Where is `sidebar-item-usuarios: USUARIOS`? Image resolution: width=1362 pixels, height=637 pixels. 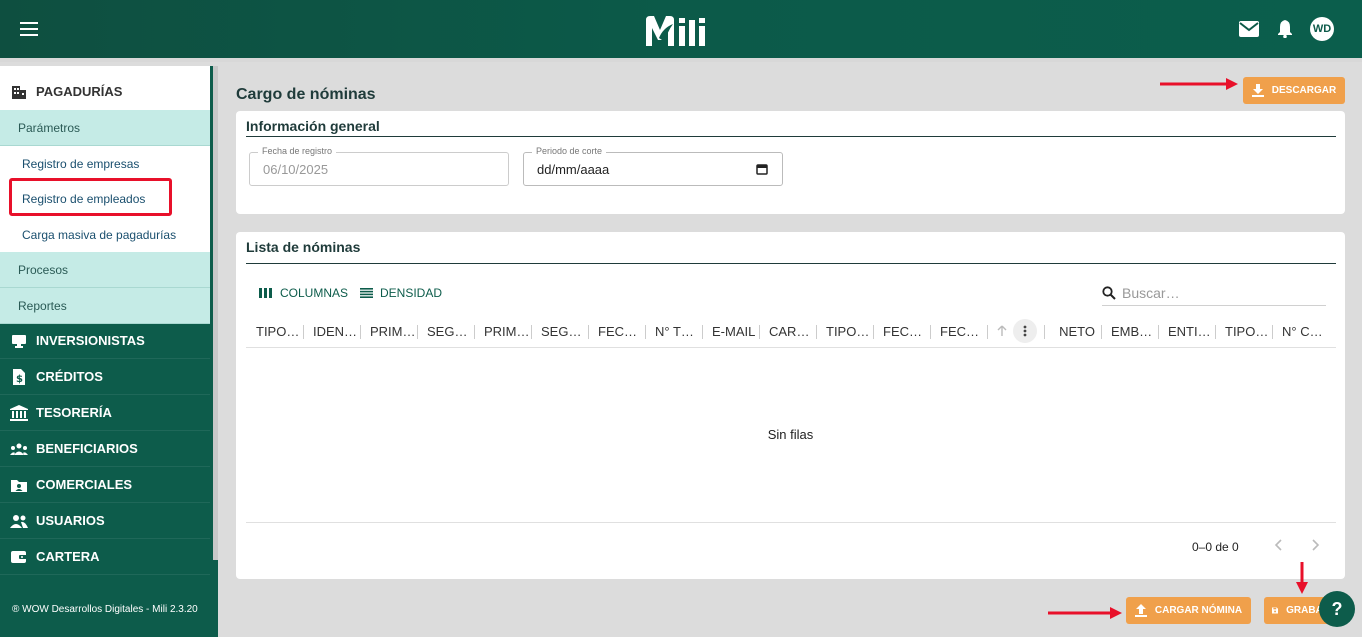
sidebar-item-usuarios: USUARIOS is located at coordinates (105, 521).